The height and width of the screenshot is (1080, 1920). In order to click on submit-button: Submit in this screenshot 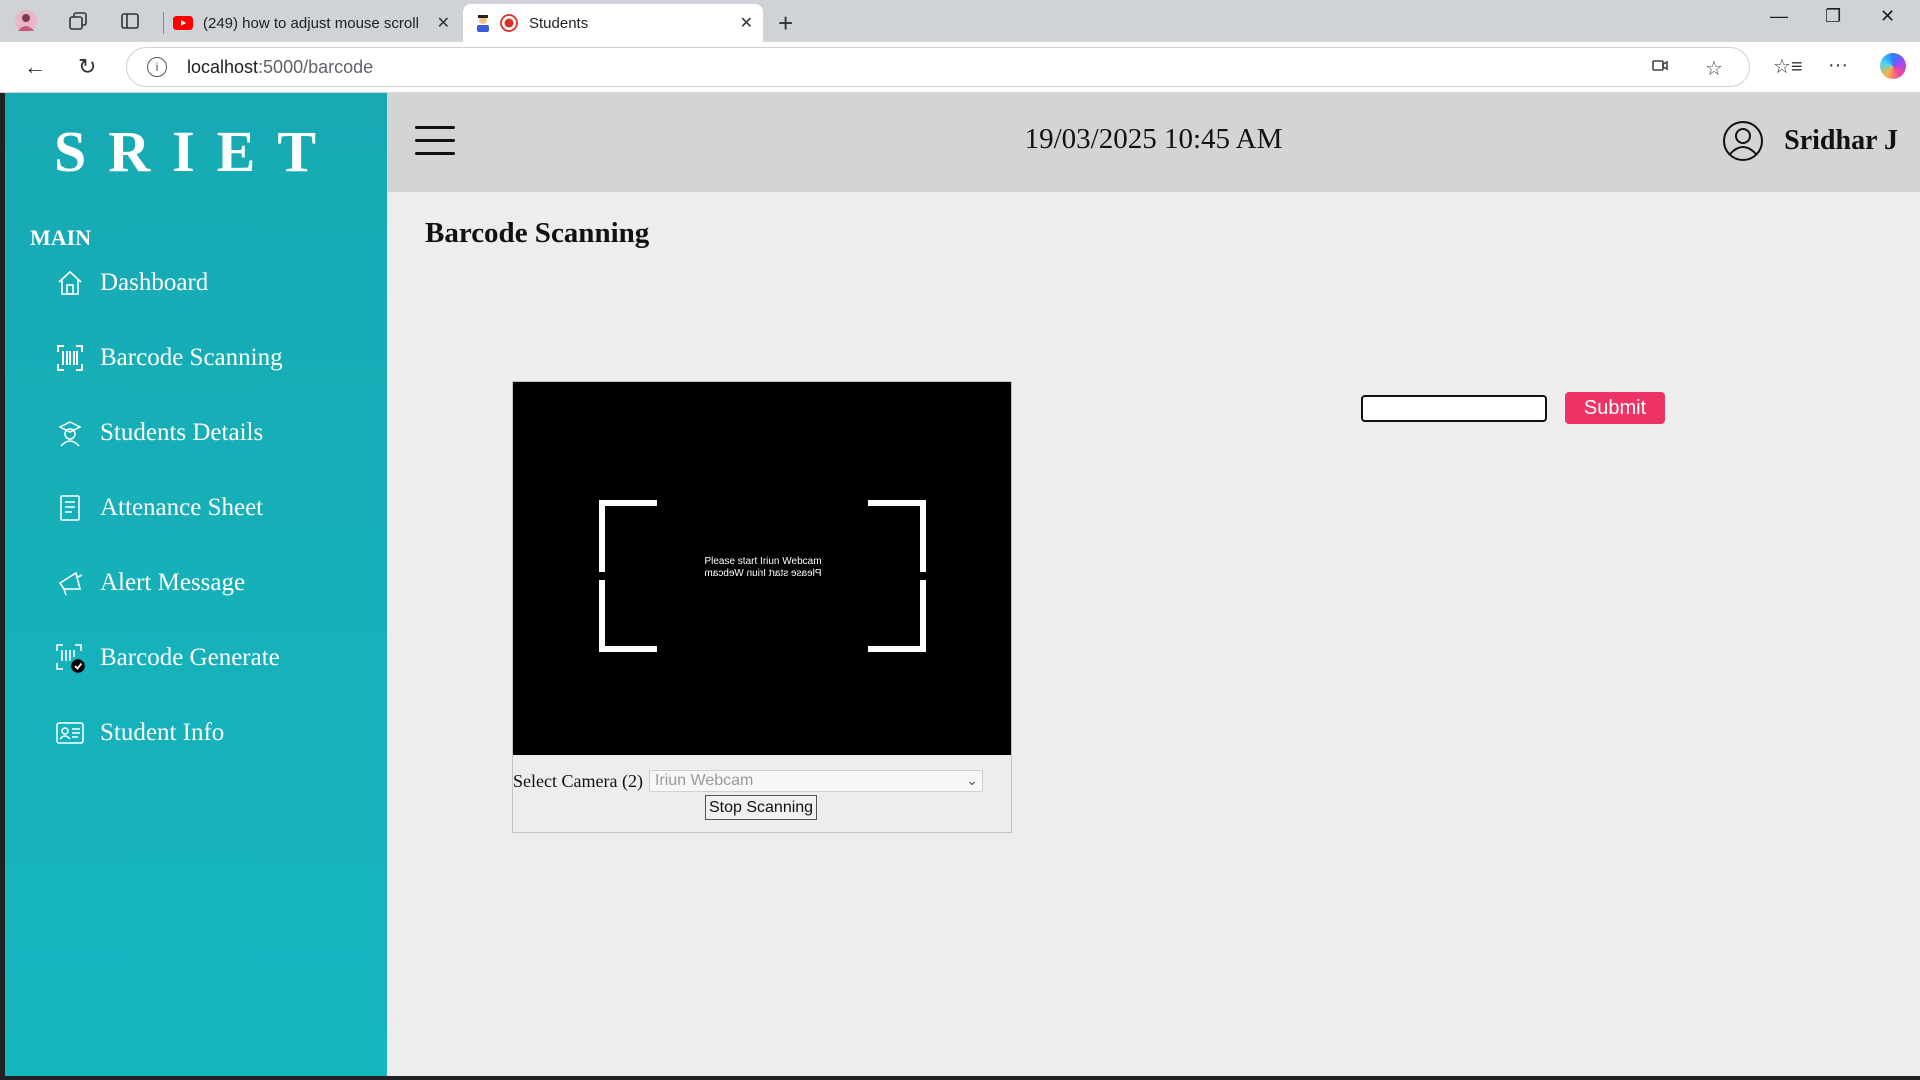, I will do `click(1615, 408)`.